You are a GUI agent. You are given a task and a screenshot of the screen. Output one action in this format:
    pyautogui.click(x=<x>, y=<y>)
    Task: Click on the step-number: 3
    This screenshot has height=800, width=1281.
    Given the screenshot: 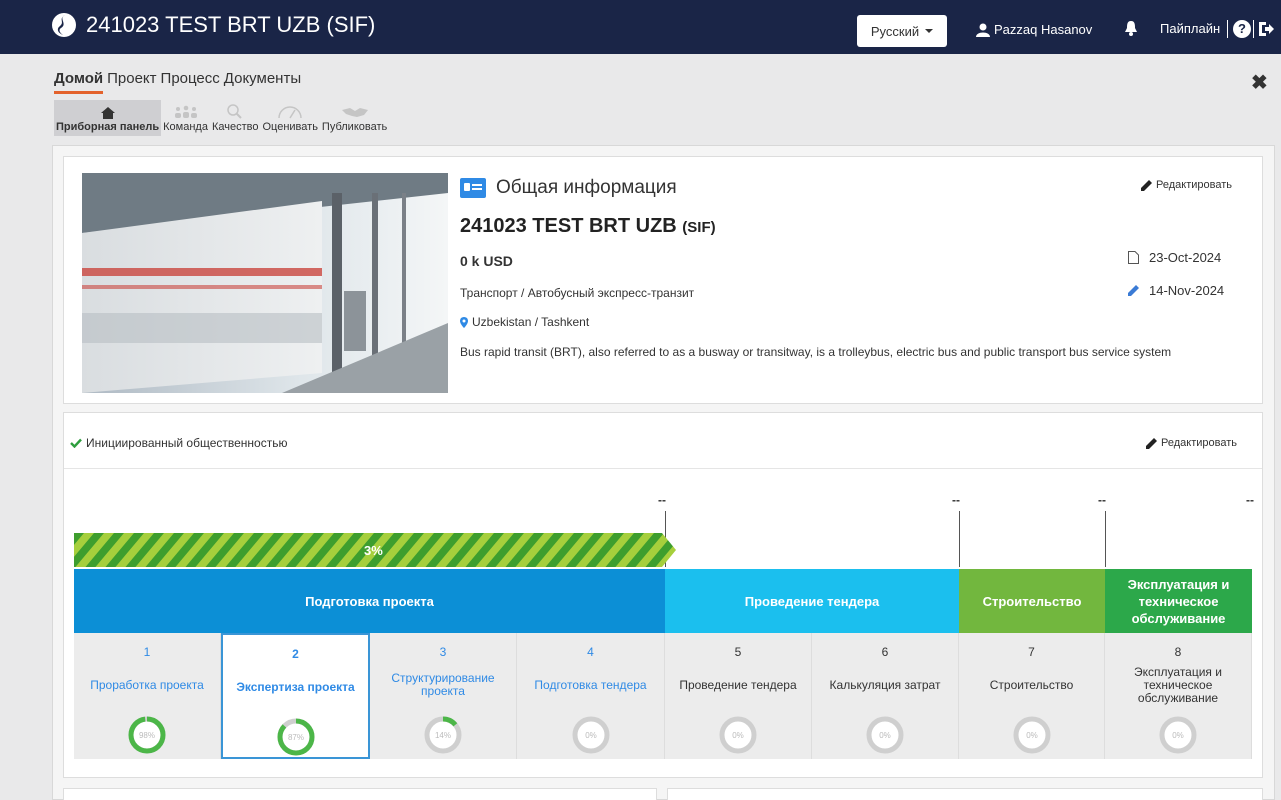 What is the action you would take?
    pyautogui.click(x=443, y=652)
    